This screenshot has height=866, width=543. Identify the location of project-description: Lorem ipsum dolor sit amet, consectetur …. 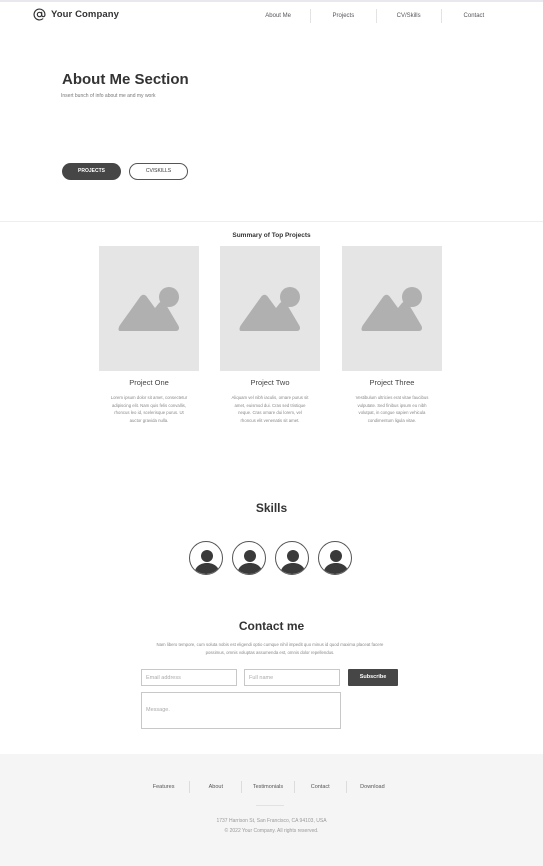
(149, 409).